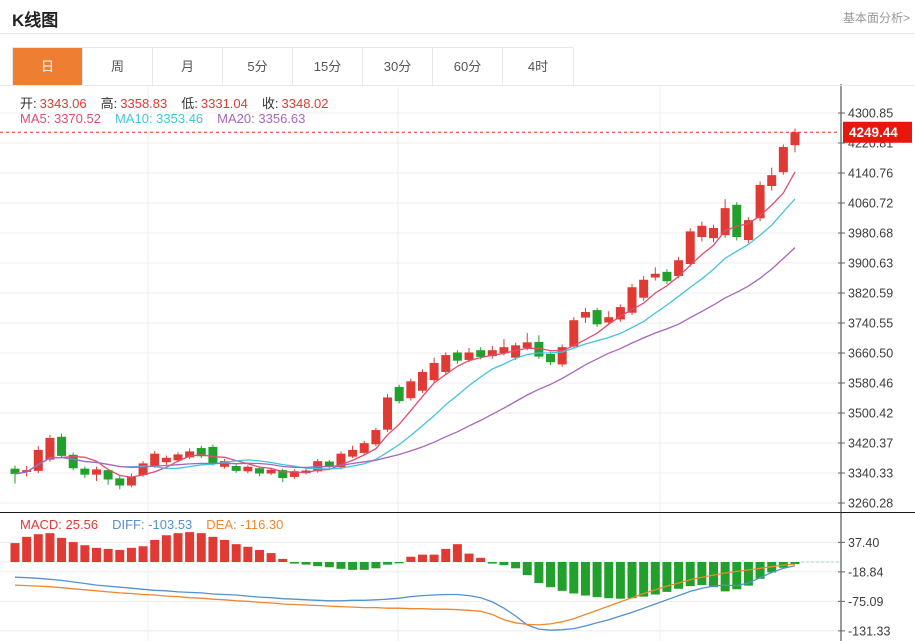  I want to click on tab-period-1: 周, so click(118, 66).